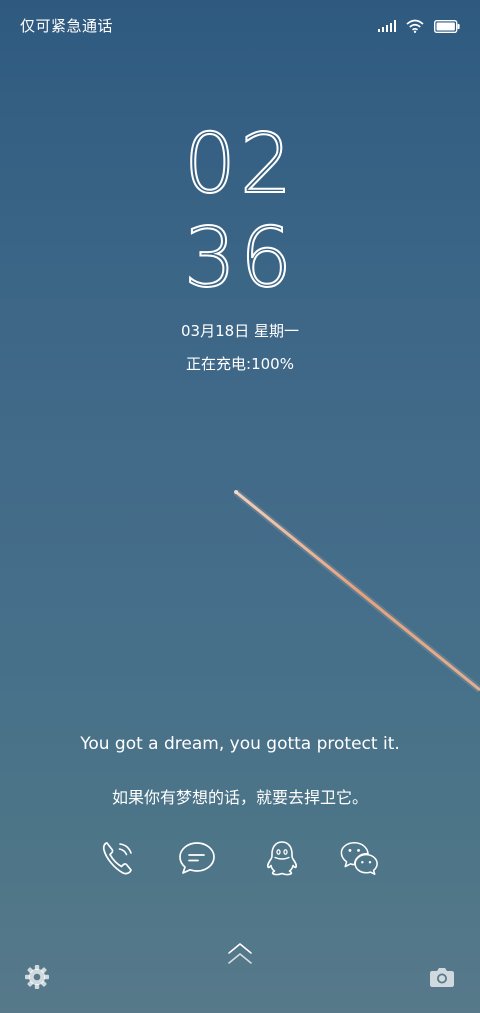 The image size is (480, 1013). What do you see at coordinates (240, 165) in the screenshot?
I see `clock-hours: 02` at bounding box center [240, 165].